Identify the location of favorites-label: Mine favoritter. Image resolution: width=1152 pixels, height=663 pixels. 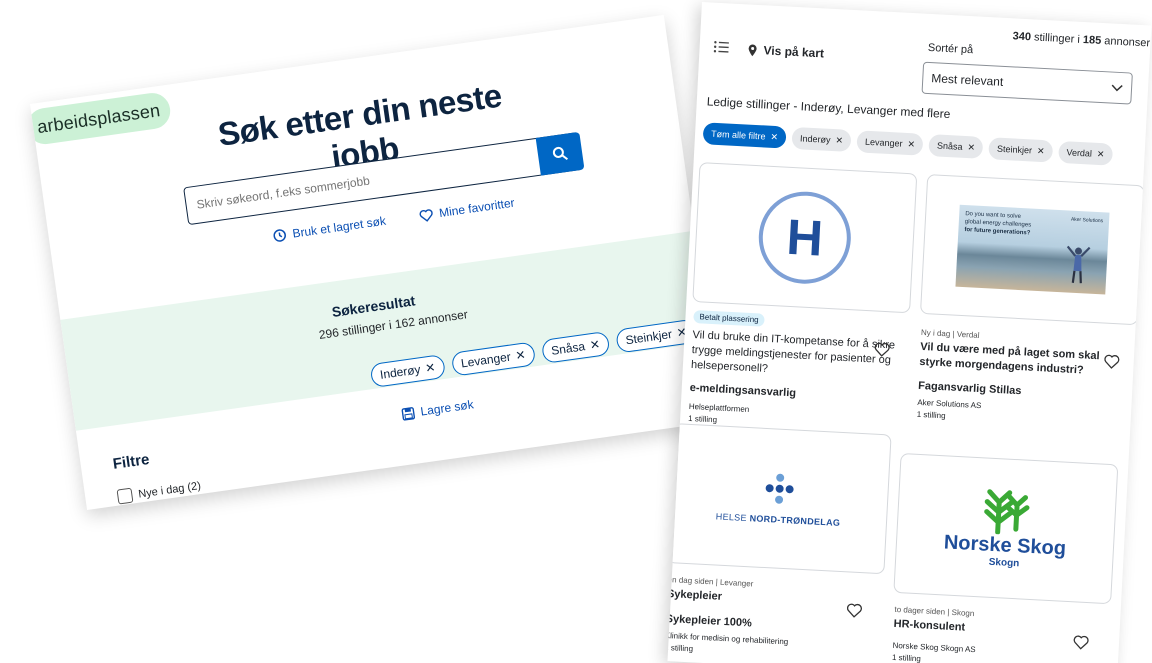
(477, 208).